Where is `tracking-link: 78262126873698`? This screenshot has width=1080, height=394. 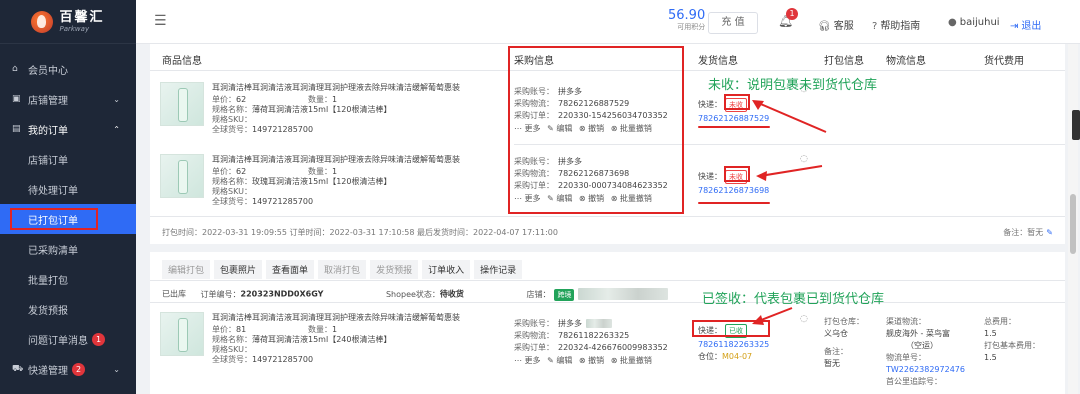
tracking-link: 78262126873698 is located at coordinates (733, 190).